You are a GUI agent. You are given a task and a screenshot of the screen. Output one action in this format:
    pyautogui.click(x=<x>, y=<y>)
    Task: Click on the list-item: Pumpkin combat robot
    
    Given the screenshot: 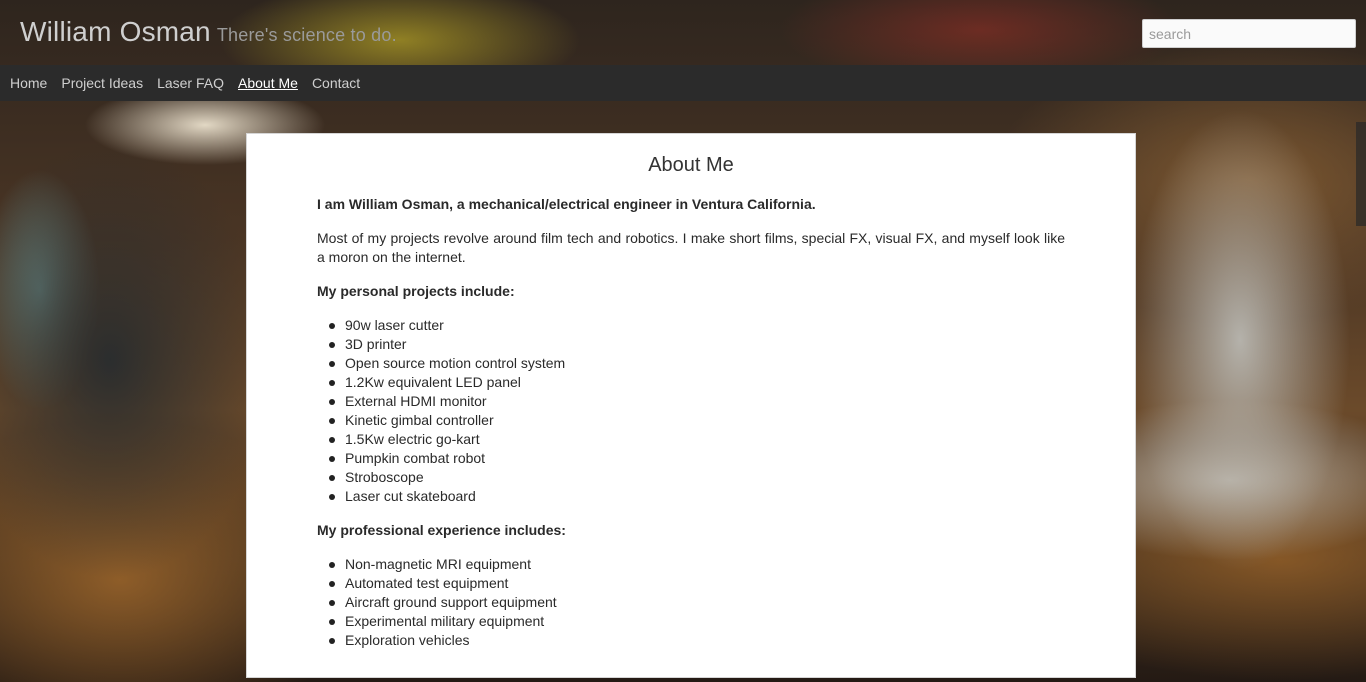 What is the action you would take?
    pyautogui.click(x=691, y=458)
    